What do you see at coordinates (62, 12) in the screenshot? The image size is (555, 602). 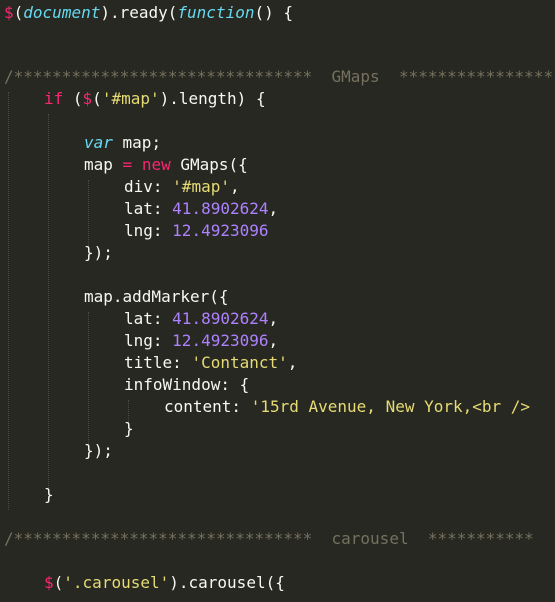 I see `token-document: document` at bounding box center [62, 12].